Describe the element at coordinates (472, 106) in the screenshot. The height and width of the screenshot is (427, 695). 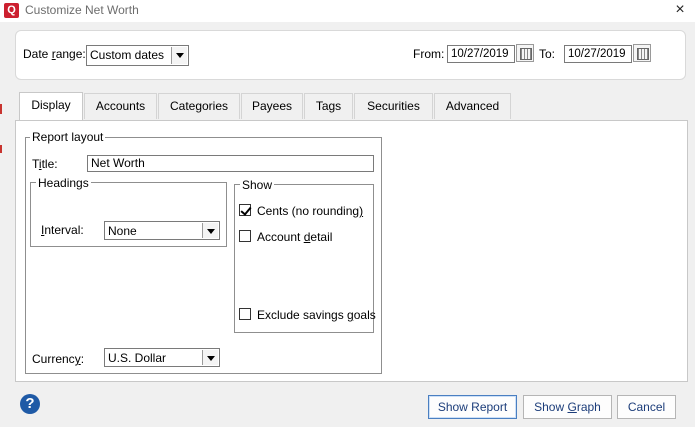
I see `tab-advanced: Advanced` at that location.